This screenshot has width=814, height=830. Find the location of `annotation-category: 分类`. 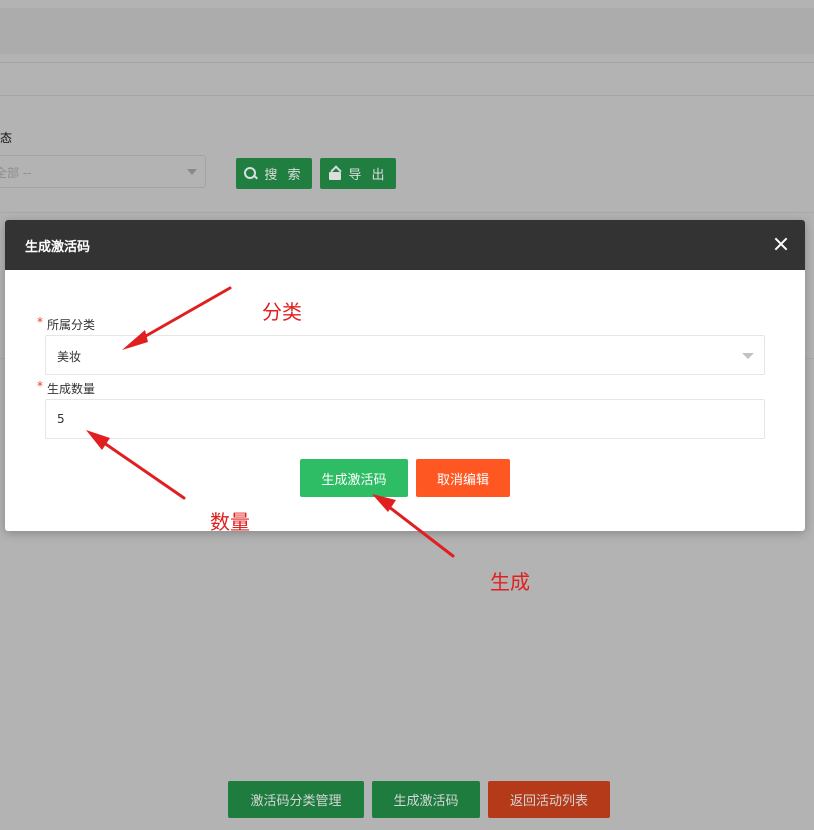

annotation-category: 分类 is located at coordinates (282, 312).